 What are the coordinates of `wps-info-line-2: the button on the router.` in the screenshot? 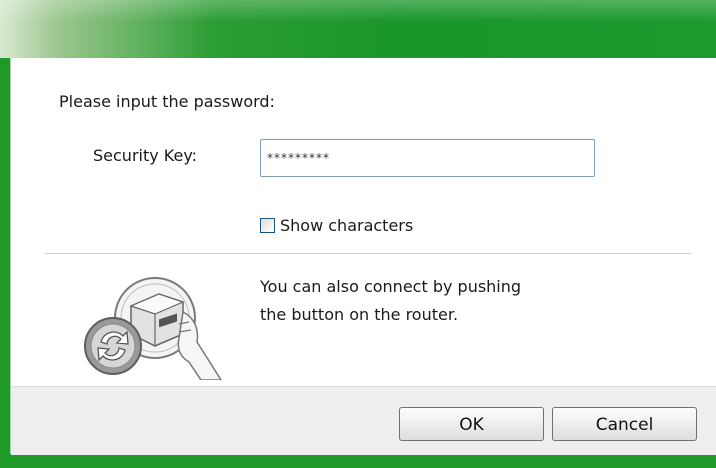 It's located at (359, 314).